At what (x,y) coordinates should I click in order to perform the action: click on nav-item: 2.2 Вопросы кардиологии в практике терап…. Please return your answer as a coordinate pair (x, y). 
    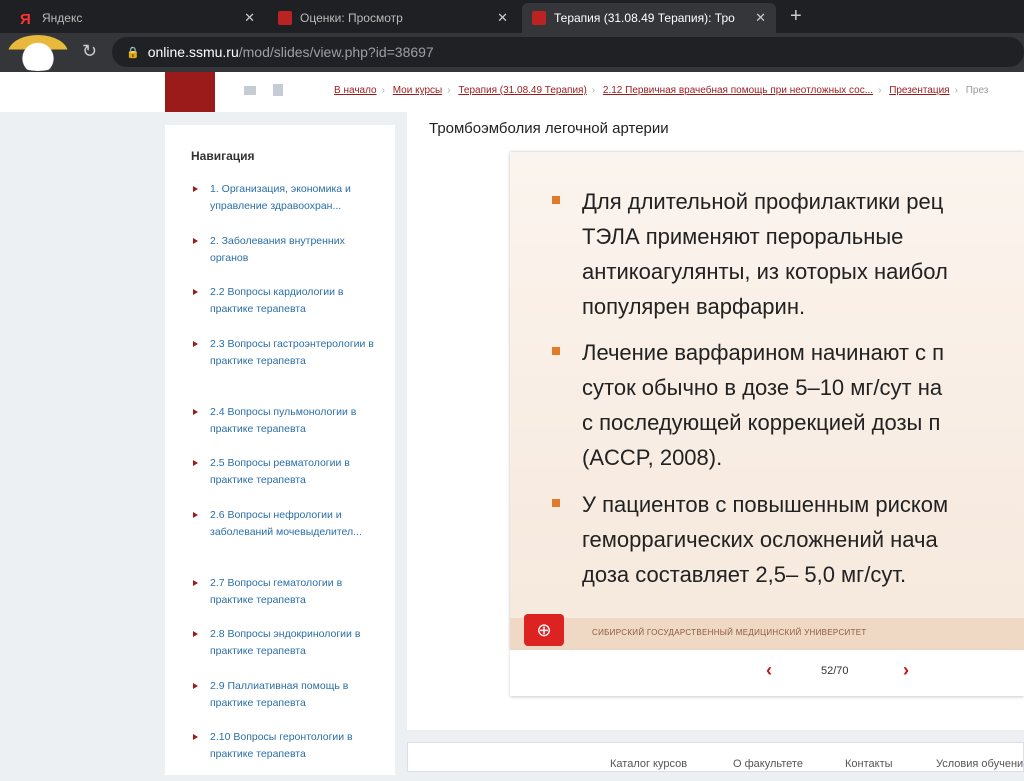
    Looking at the image, I should click on (286, 310).